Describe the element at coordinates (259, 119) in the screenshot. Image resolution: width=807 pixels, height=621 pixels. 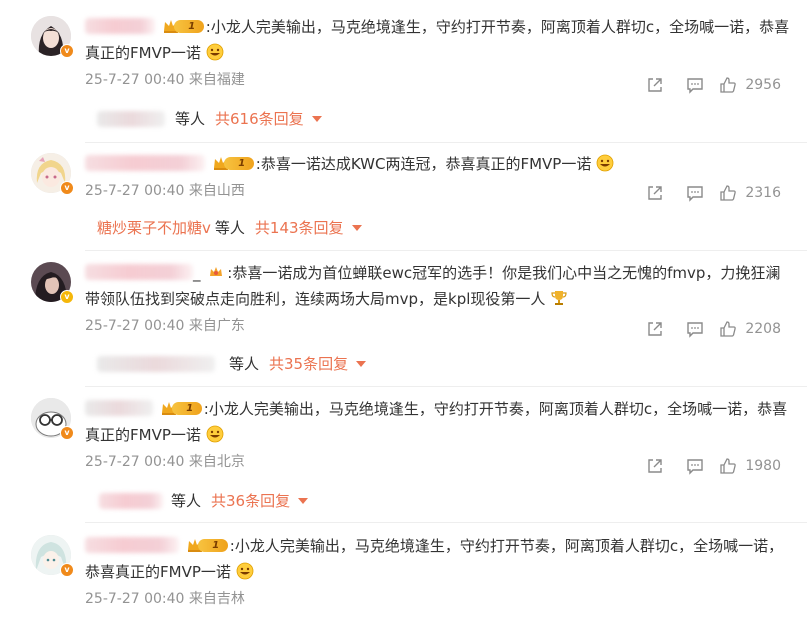
I see `reply-count: 共616条回复` at that location.